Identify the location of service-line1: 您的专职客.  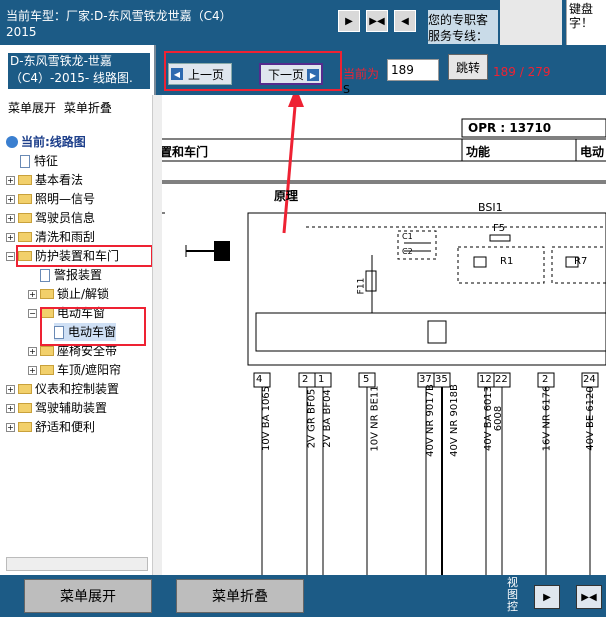
(458, 20).